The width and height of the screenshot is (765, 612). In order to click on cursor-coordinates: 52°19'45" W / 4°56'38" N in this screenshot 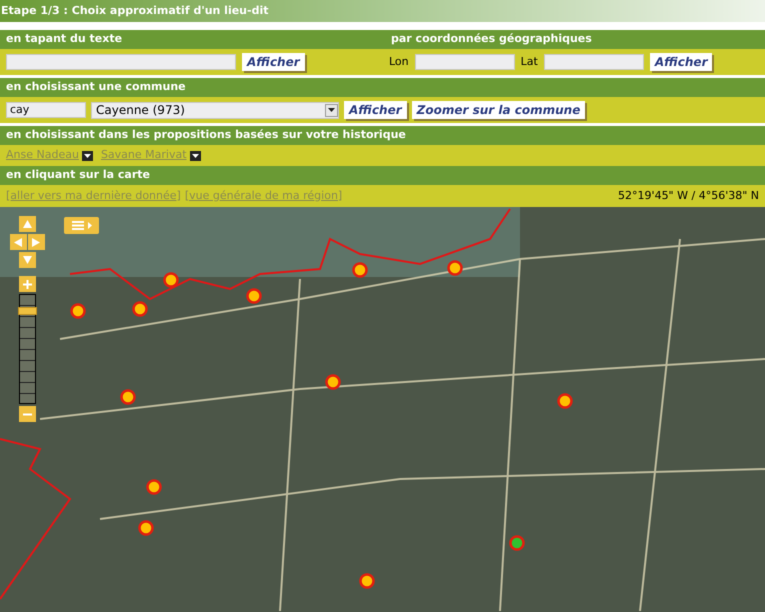, I will do `click(688, 196)`.